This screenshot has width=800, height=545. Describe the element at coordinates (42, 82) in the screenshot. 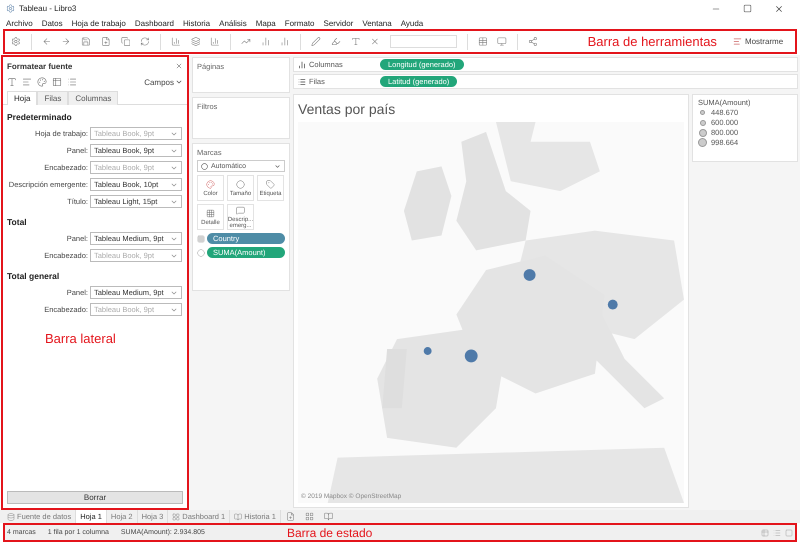

I see `shading-icon` at that location.